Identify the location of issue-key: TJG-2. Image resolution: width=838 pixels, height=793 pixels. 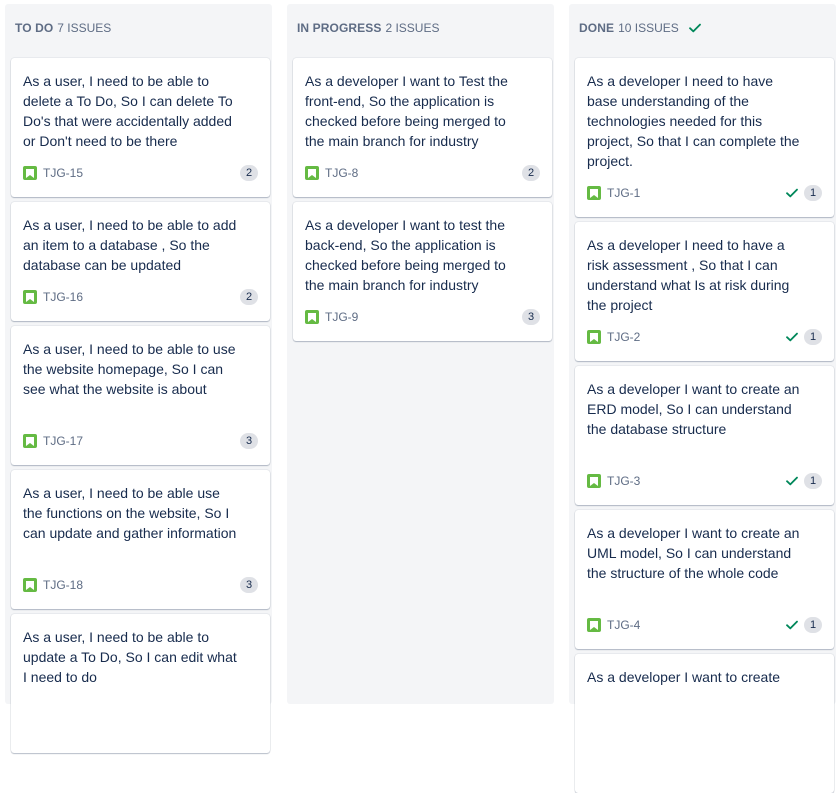
(623, 337).